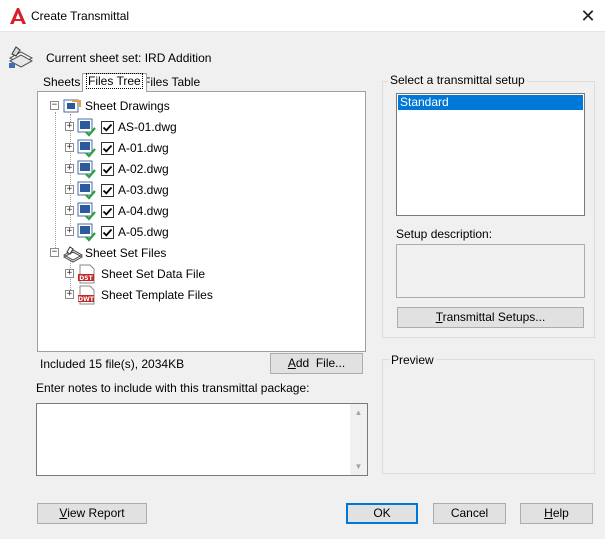  What do you see at coordinates (291, 363) in the screenshot?
I see `add-file-mnemonic: A` at bounding box center [291, 363].